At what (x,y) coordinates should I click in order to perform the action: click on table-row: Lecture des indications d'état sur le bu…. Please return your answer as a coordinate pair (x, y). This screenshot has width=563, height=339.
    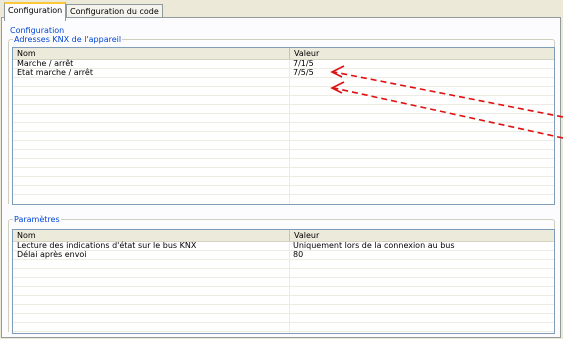
    Looking at the image, I should click on (283, 246).